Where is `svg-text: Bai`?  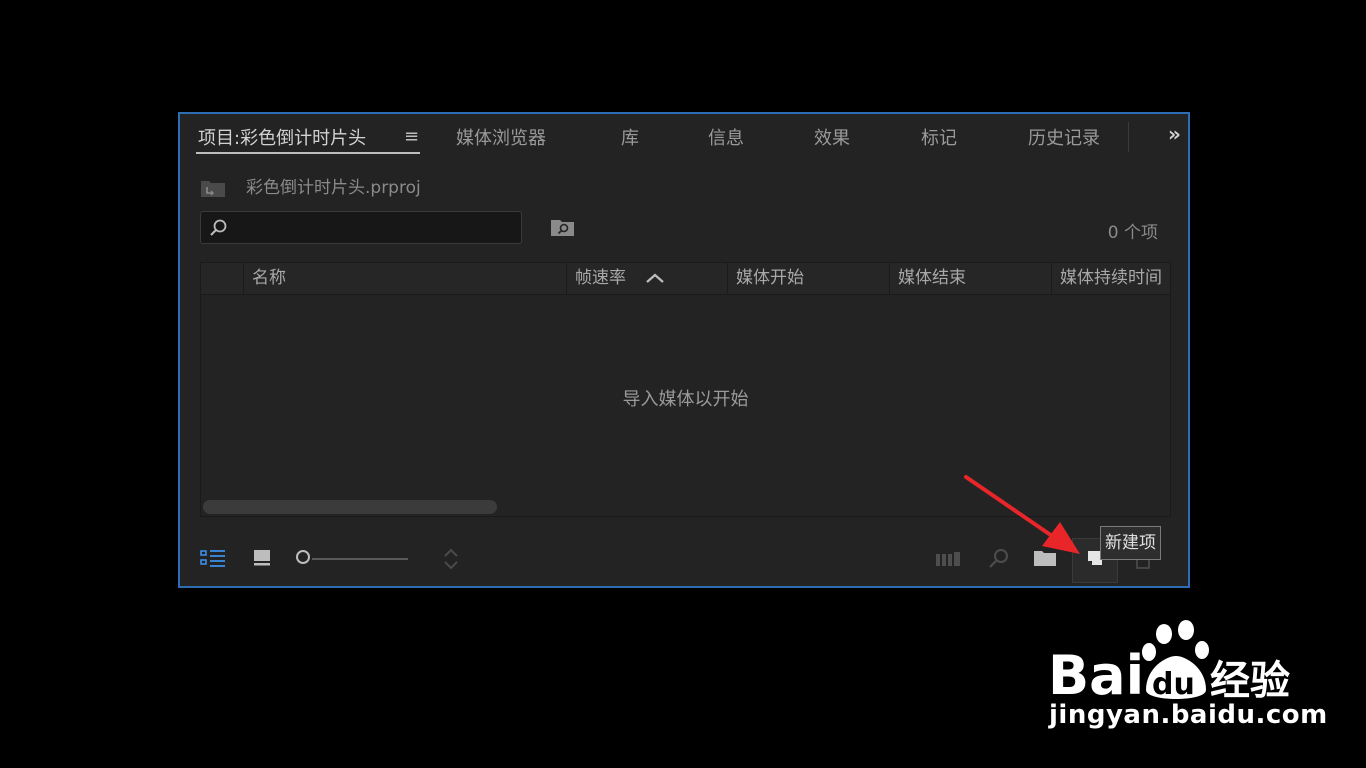 svg-text: Bai is located at coordinates (1096, 675).